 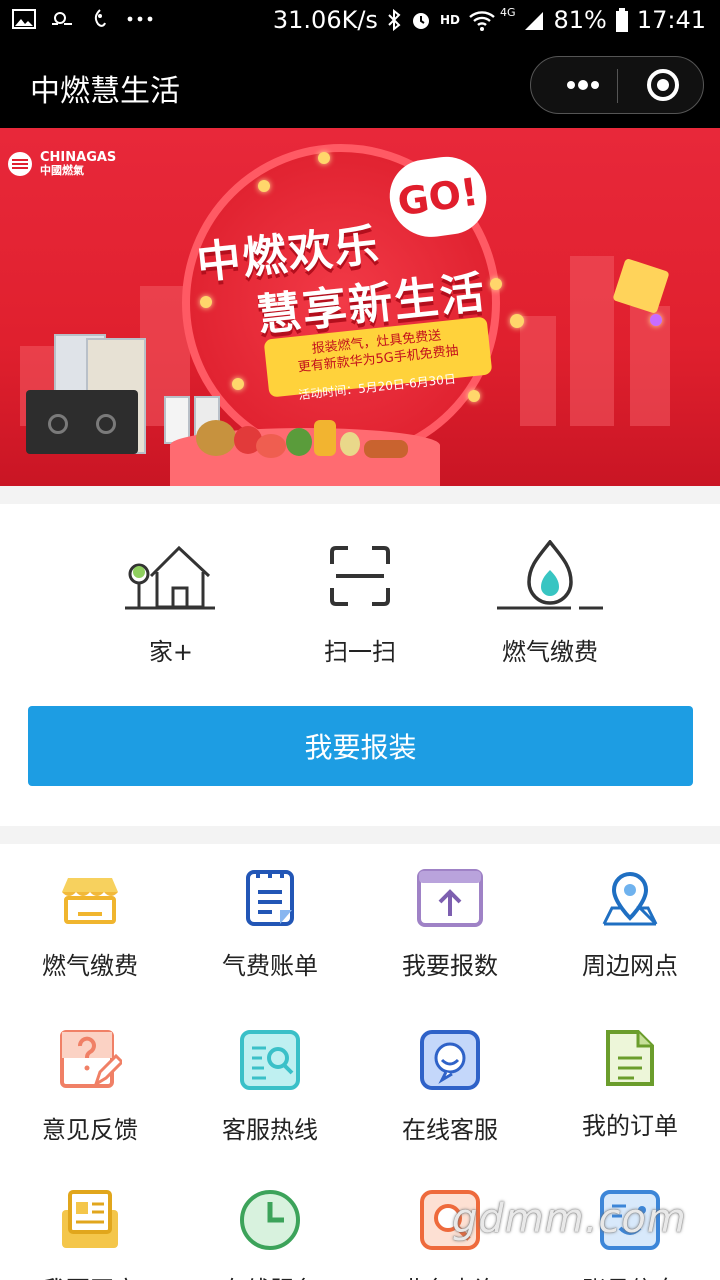 I want to click on egg-image, so click(x=350, y=444).